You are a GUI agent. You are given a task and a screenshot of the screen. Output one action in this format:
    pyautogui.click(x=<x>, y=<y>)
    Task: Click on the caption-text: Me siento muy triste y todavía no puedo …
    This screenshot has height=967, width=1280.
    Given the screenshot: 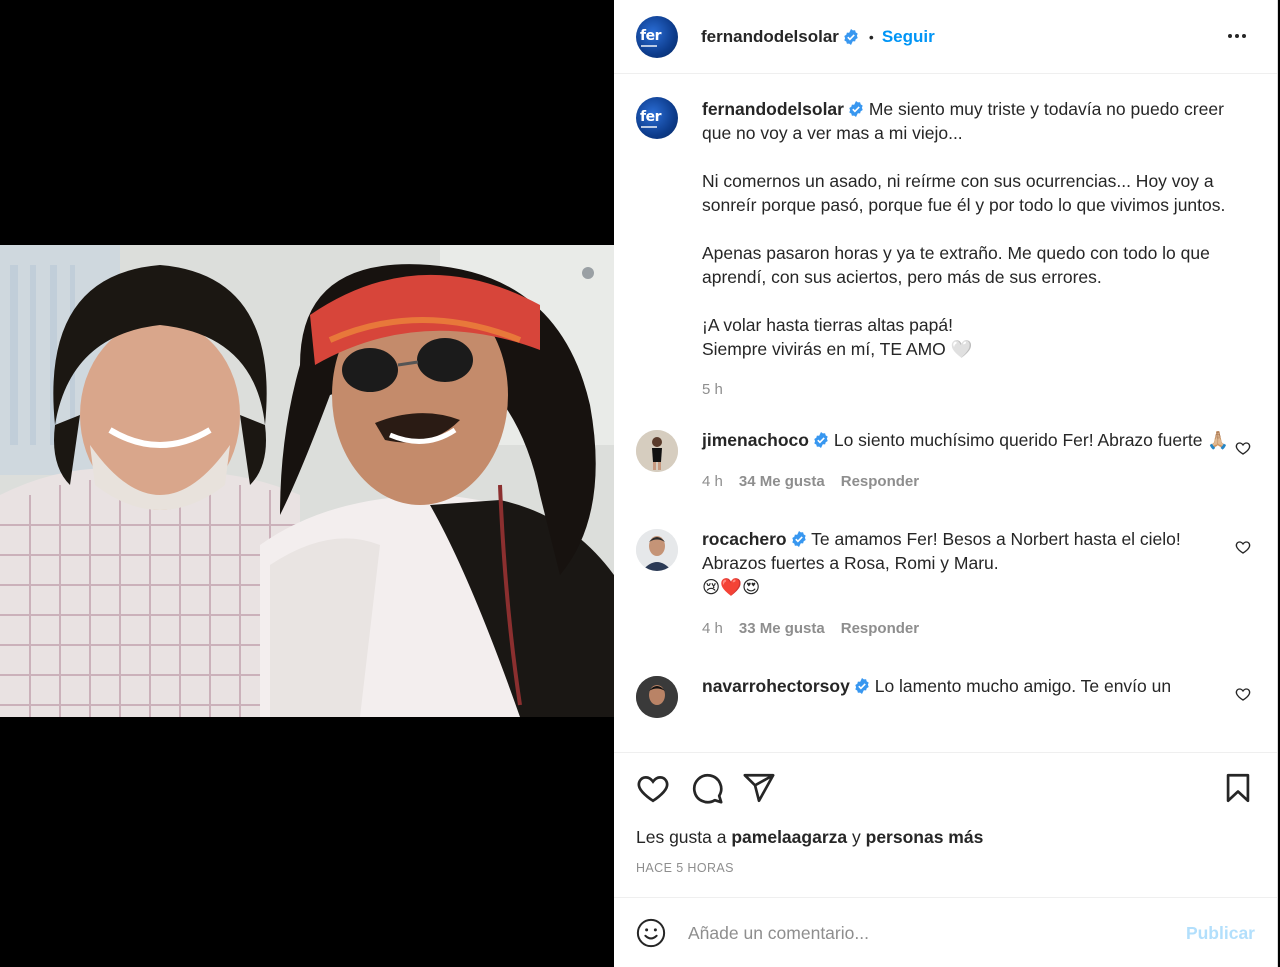 What is the action you would take?
    pyautogui.click(x=964, y=229)
    